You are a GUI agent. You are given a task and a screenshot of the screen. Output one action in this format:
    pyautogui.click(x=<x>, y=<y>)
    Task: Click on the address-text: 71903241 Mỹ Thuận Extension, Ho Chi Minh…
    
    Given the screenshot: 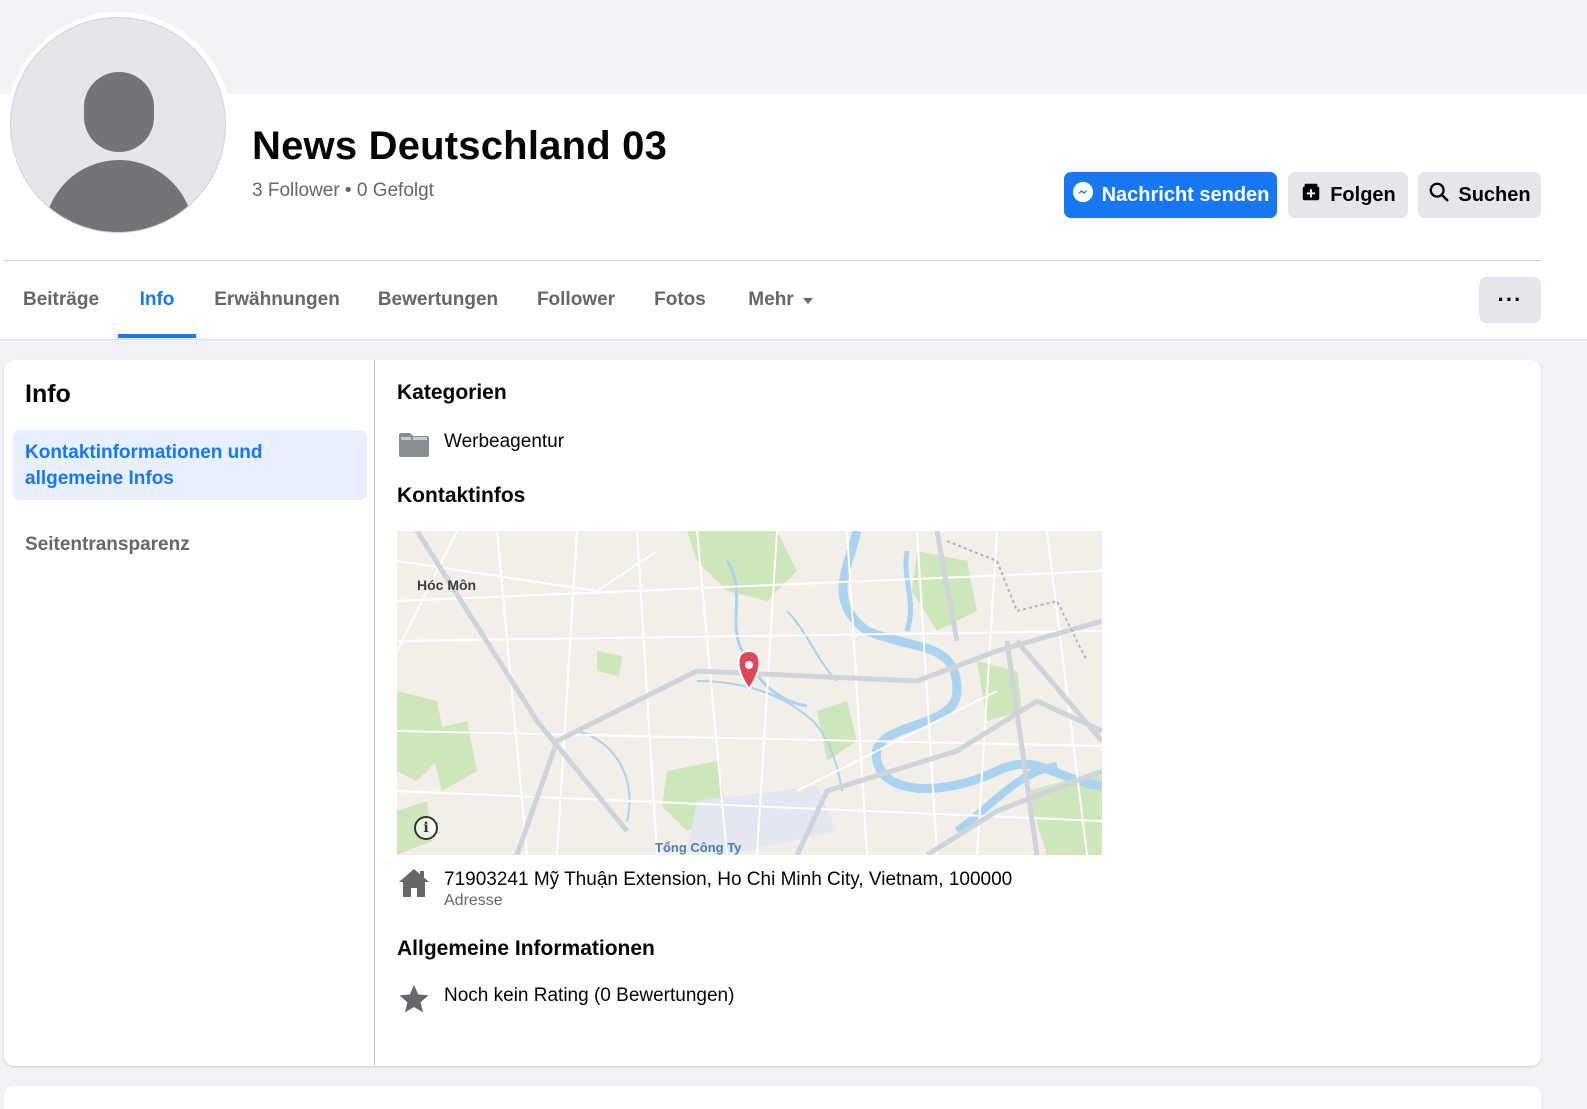 What is the action you would take?
    pyautogui.click(x=728, y=880)
    